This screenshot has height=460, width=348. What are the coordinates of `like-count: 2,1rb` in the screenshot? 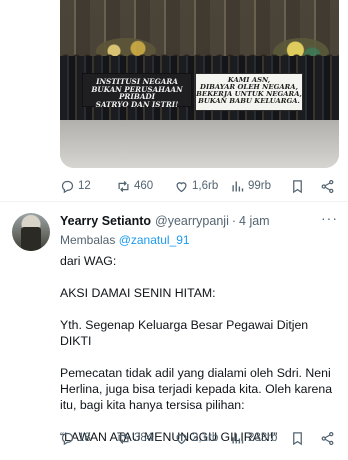 It's located at (205, 438).